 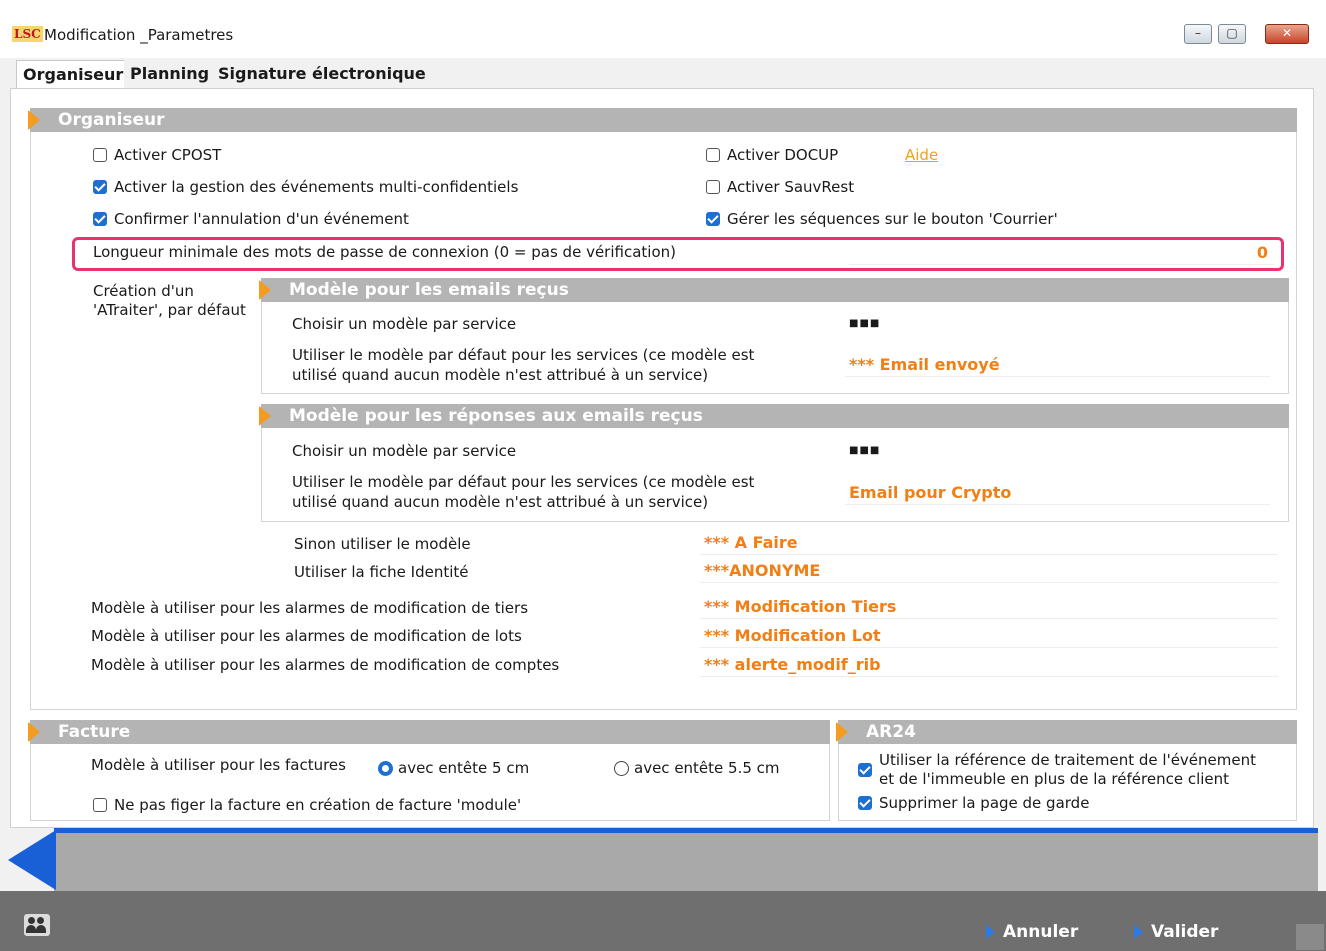 I want to click on confirmer-annulation-label: Confirmer l'annulation d'un événement, so click(x=261, y=219).